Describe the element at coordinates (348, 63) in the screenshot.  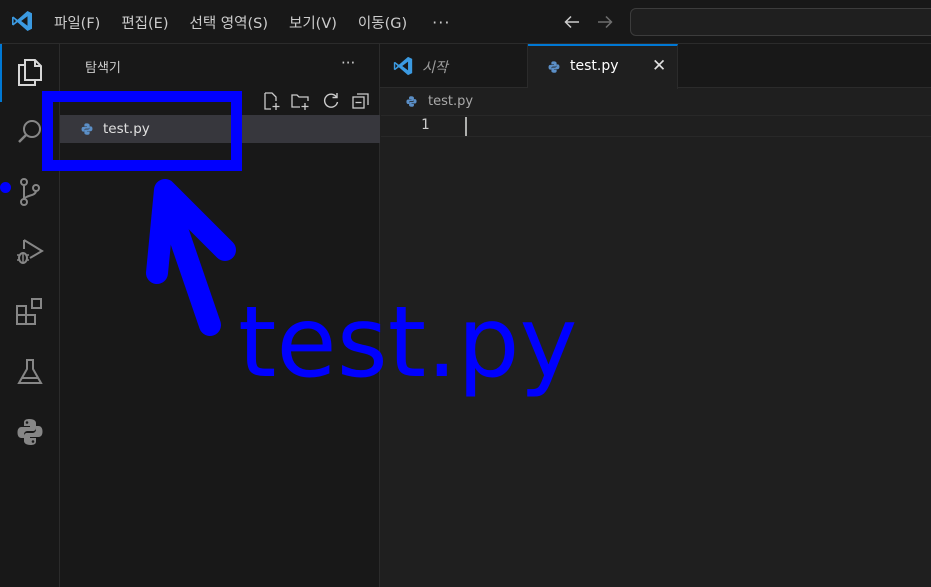
I see `sidebar-more-button: ···` at that location.